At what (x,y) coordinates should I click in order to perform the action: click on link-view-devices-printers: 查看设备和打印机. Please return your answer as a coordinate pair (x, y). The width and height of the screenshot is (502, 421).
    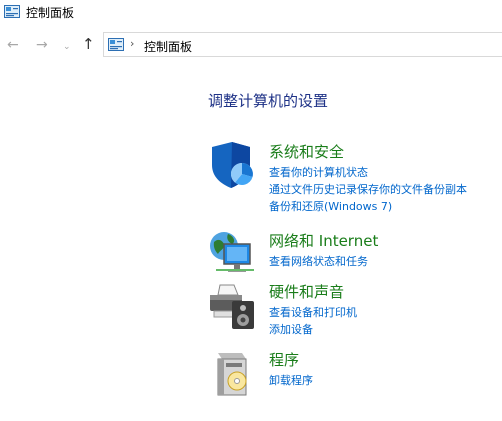
    Looking at the image, I should click on (313, 312).